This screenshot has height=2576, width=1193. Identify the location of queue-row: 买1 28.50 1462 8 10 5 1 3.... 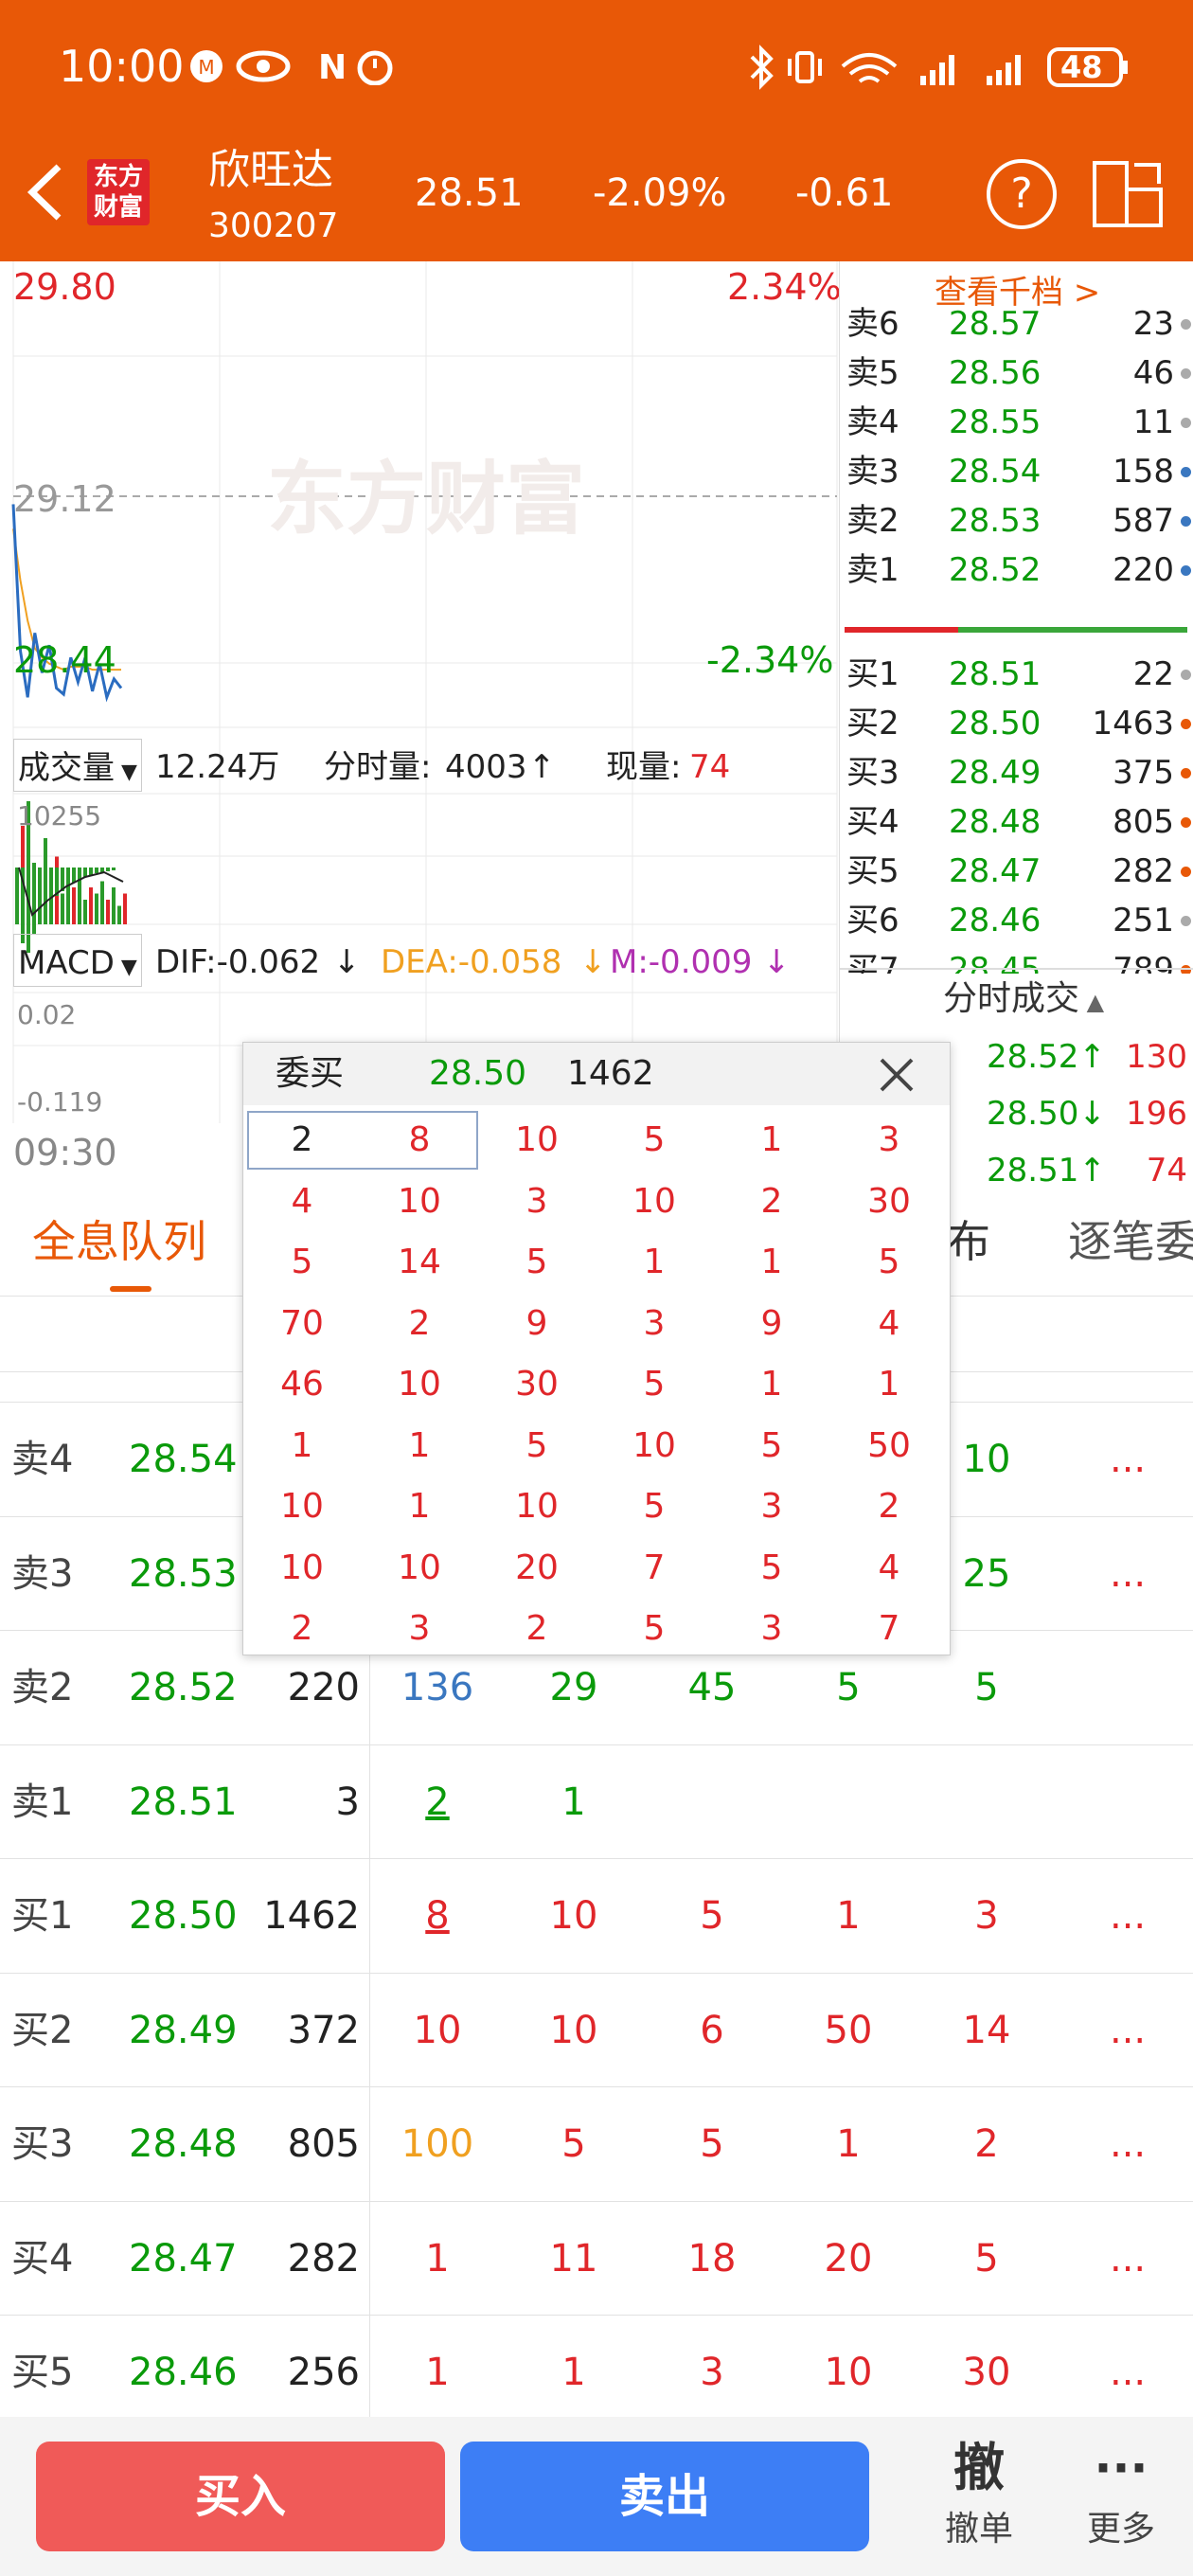
(596, 1915).